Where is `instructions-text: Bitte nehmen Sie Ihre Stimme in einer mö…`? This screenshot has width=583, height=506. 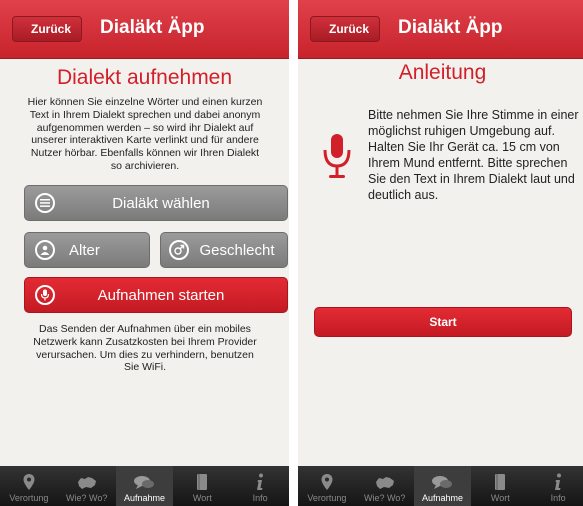
instructions-text: Bitte nehmen Sie Ihre Stimme in einer mö… is located at coordinates (473, 155).